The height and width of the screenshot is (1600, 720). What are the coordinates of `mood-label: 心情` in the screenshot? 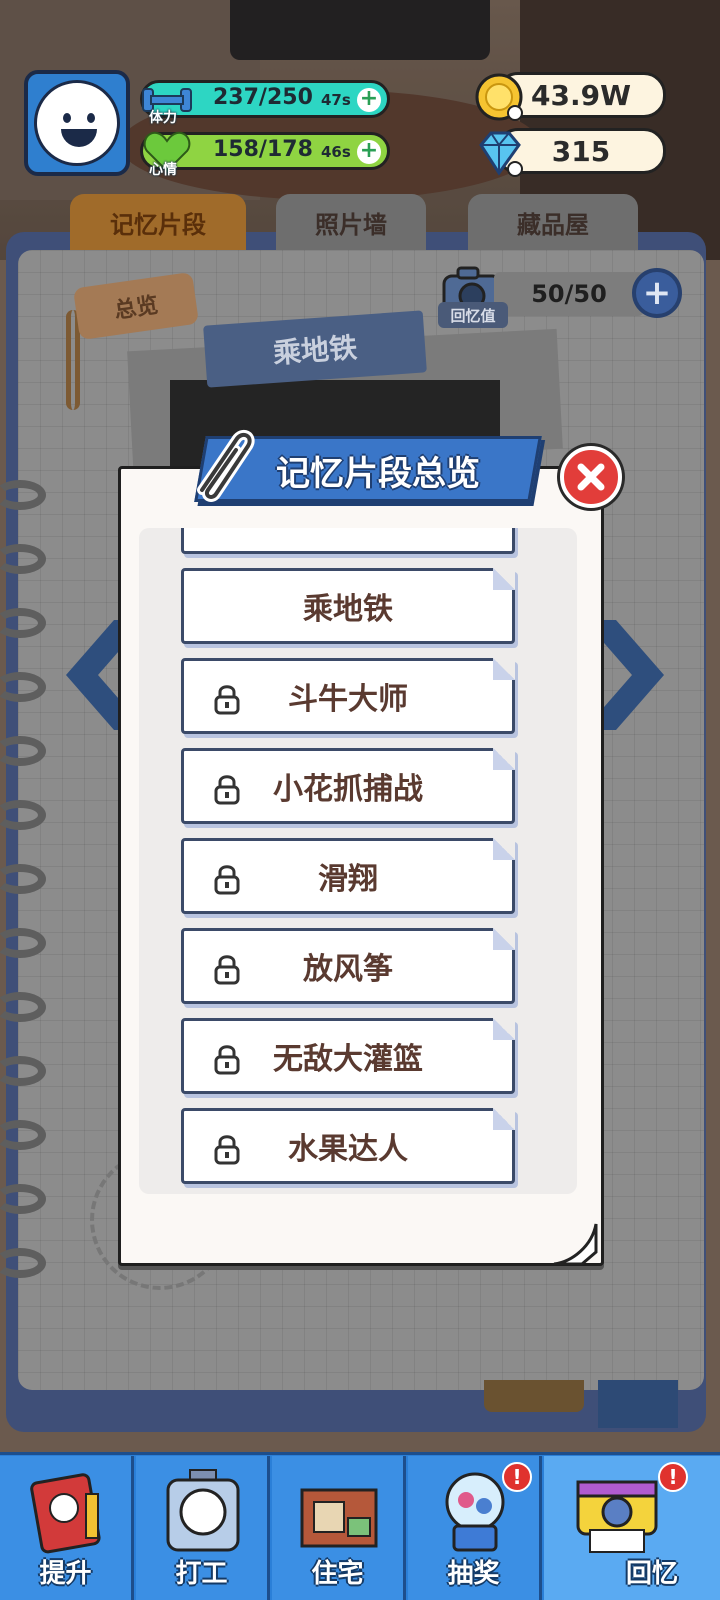 It's located at (163, 170).